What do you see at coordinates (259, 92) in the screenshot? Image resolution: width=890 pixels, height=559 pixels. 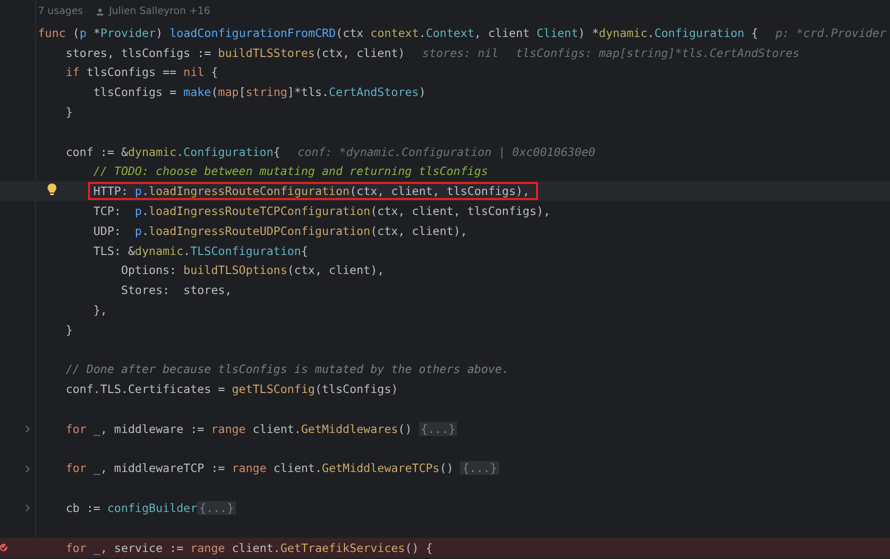 I see `code-line: tlsConfigs = make(map[string]*tls.CertAndStores)` at bounding box center [259, 92].